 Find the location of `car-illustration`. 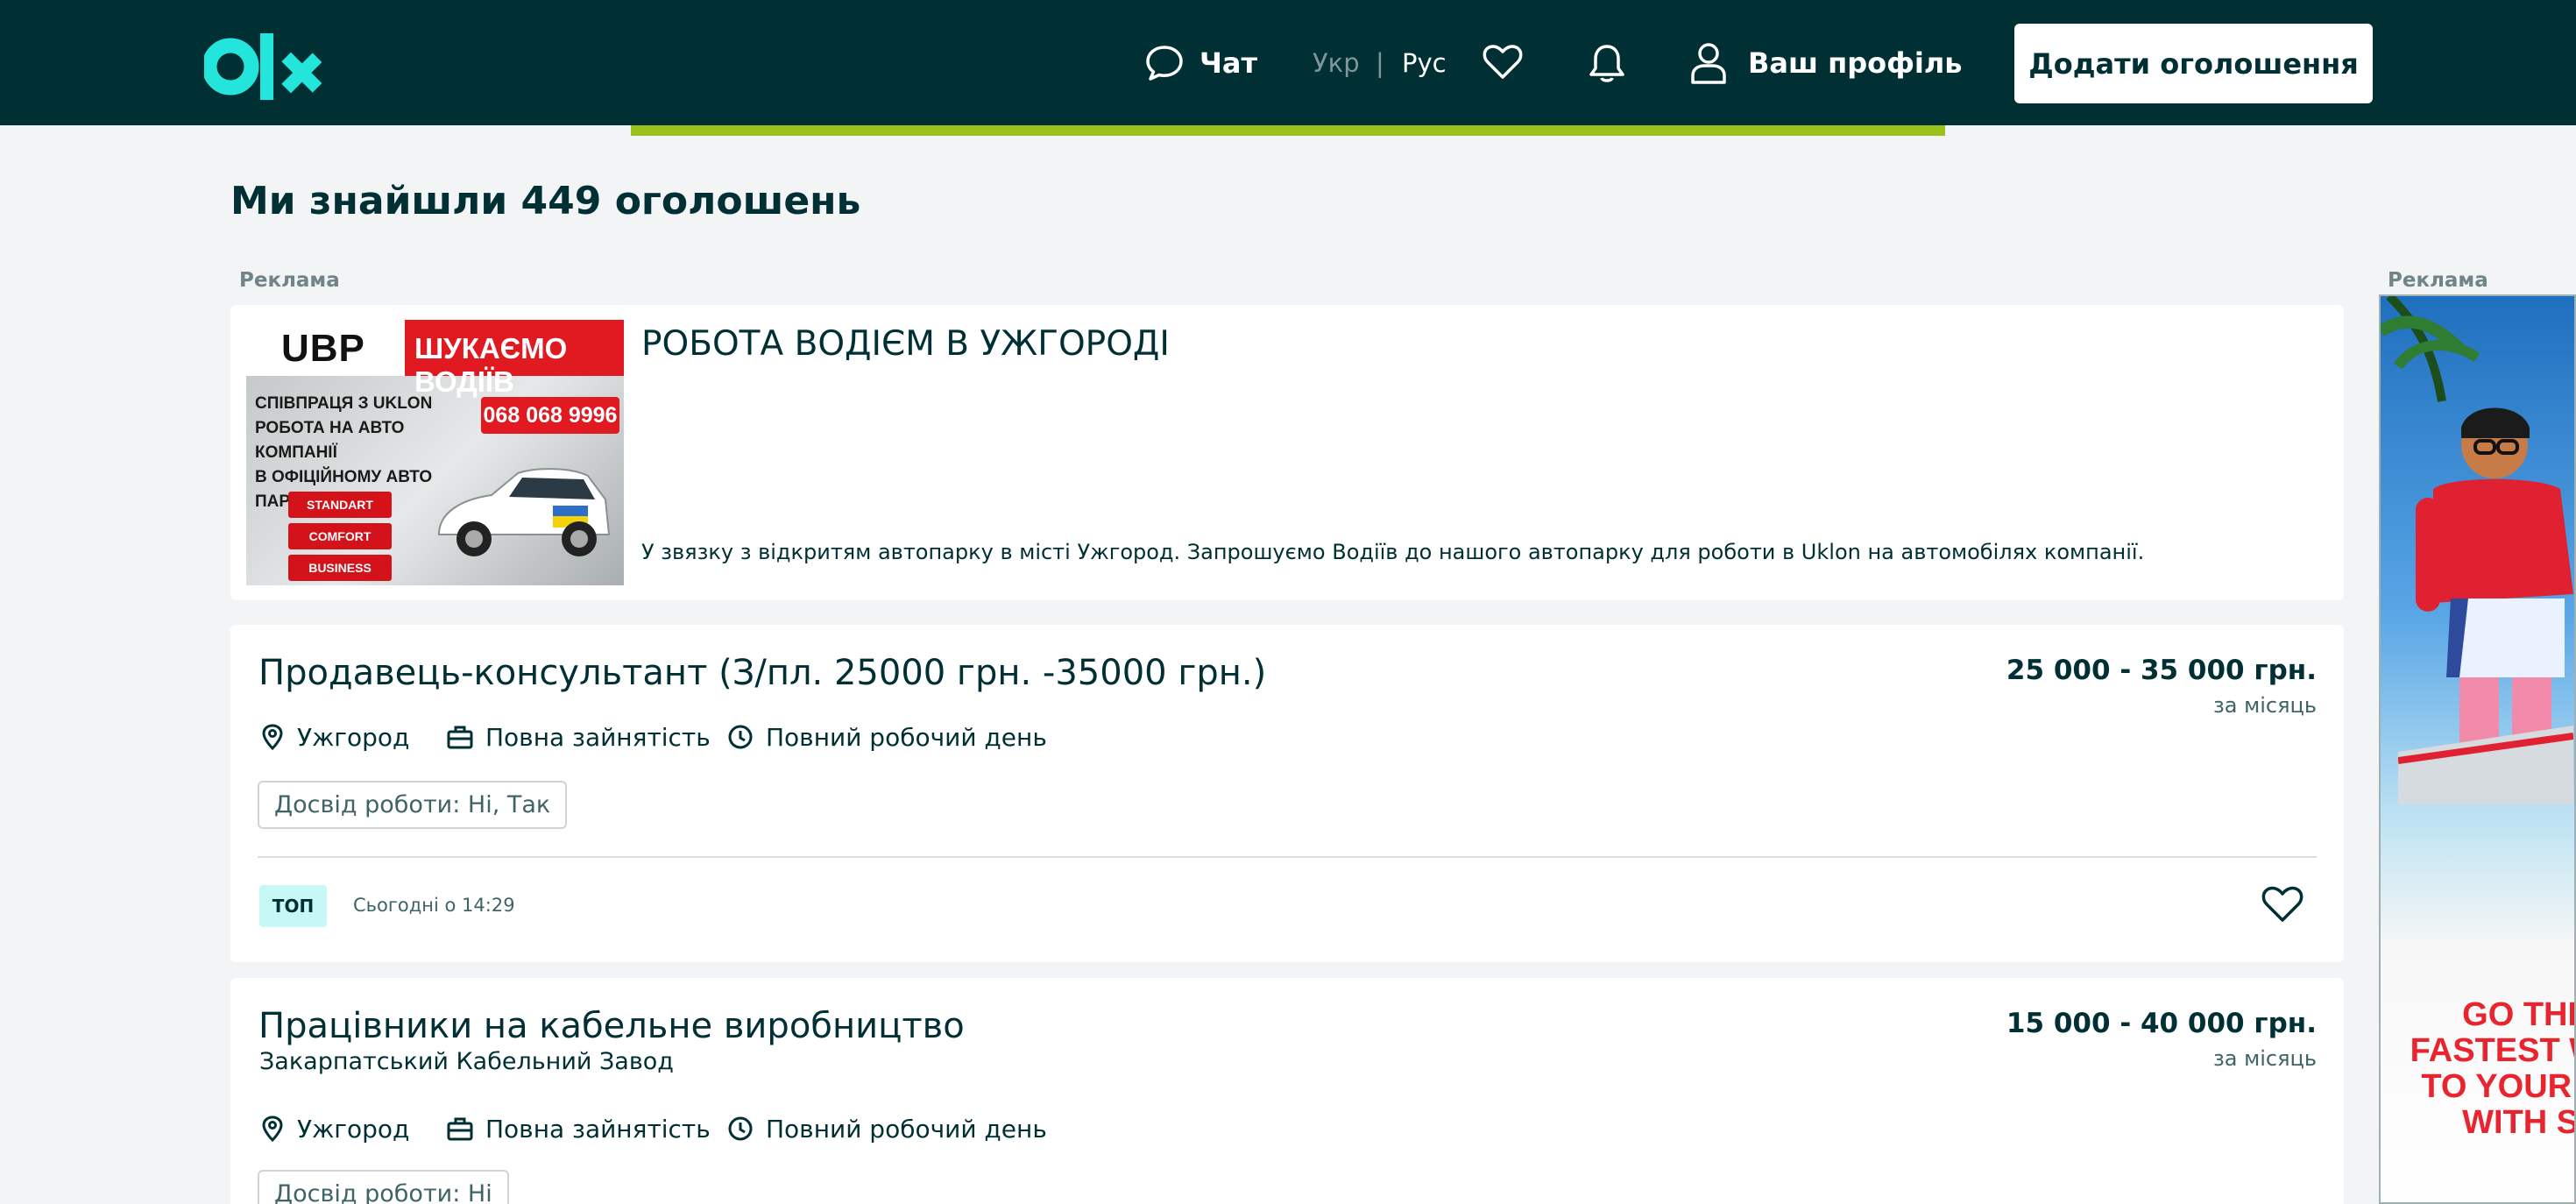

car-illustration is located at coordinates (524, 512).